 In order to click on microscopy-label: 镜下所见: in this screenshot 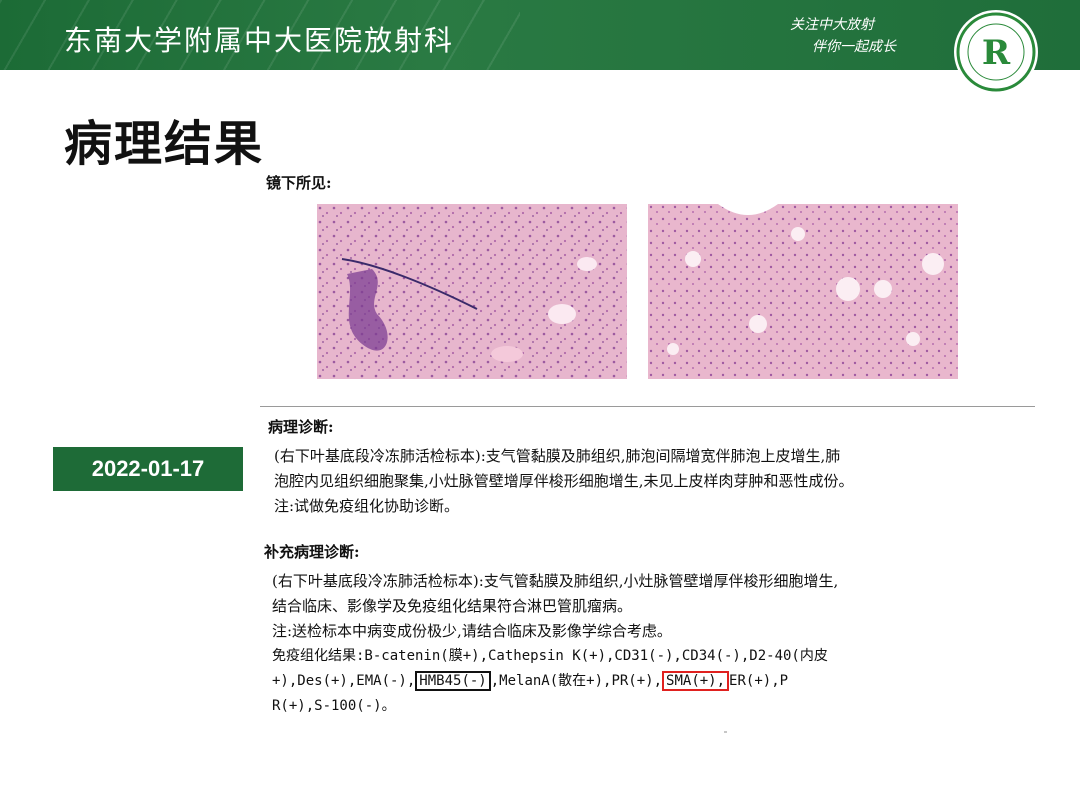, I will do `click(299, 183)`.